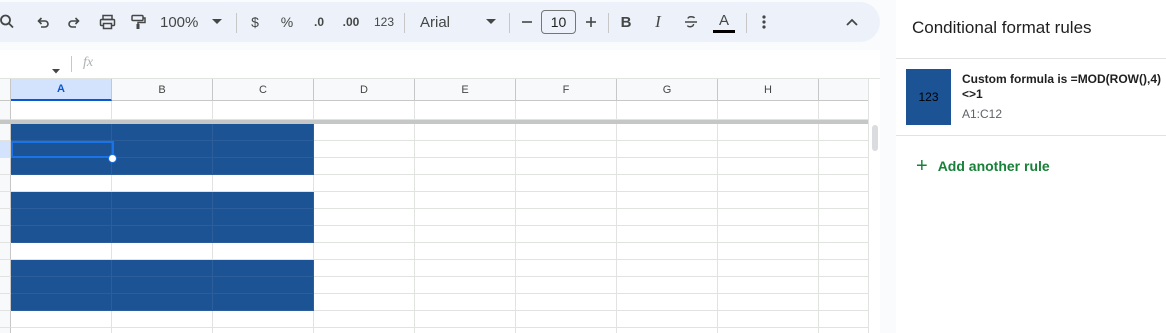  I want to click on print-icon, so click(107, 22).